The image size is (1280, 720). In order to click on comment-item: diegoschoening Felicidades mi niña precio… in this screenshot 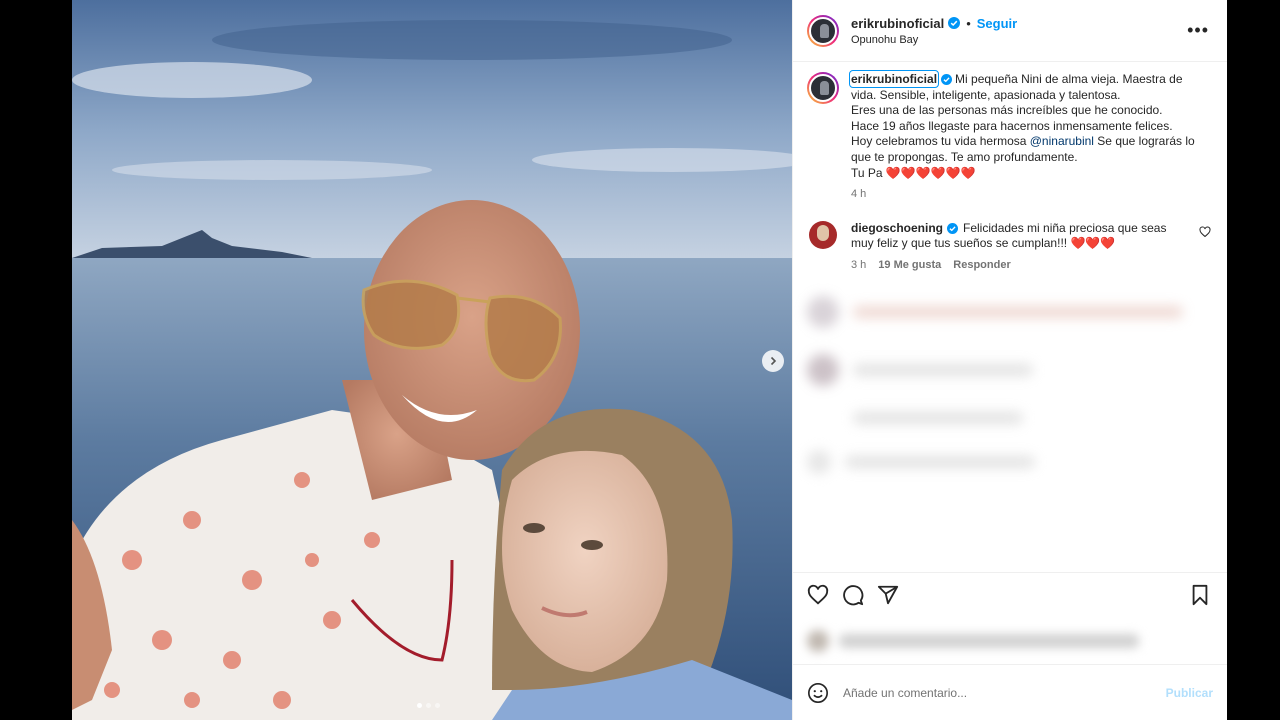, I will do `click(1010, 247)`.